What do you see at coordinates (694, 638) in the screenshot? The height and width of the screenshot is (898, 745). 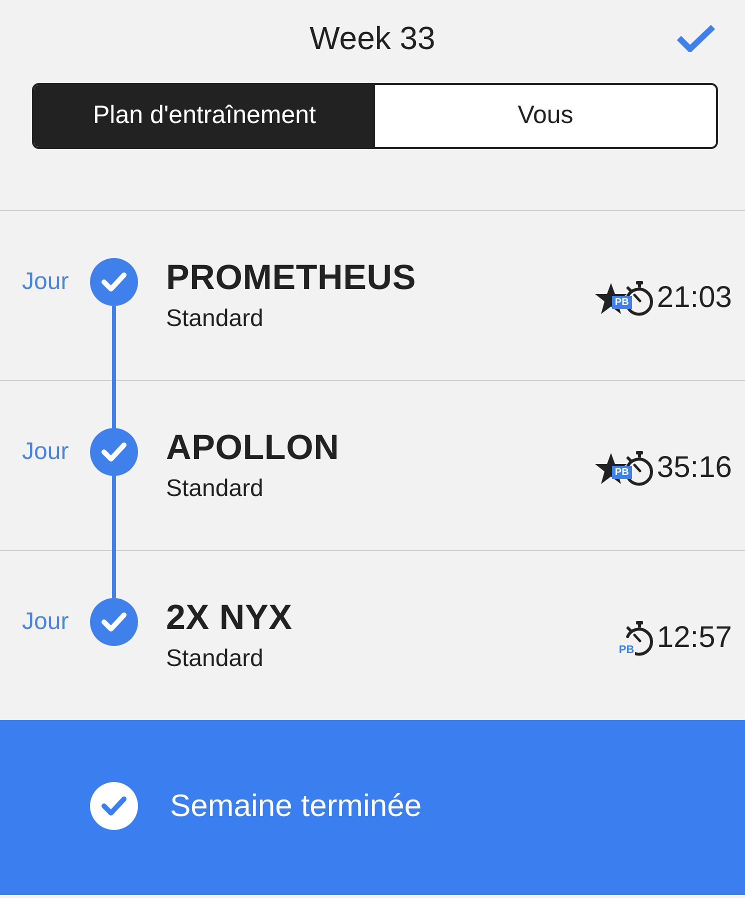 I see `workout-time: 12:57` at bounding box center [694, 638].